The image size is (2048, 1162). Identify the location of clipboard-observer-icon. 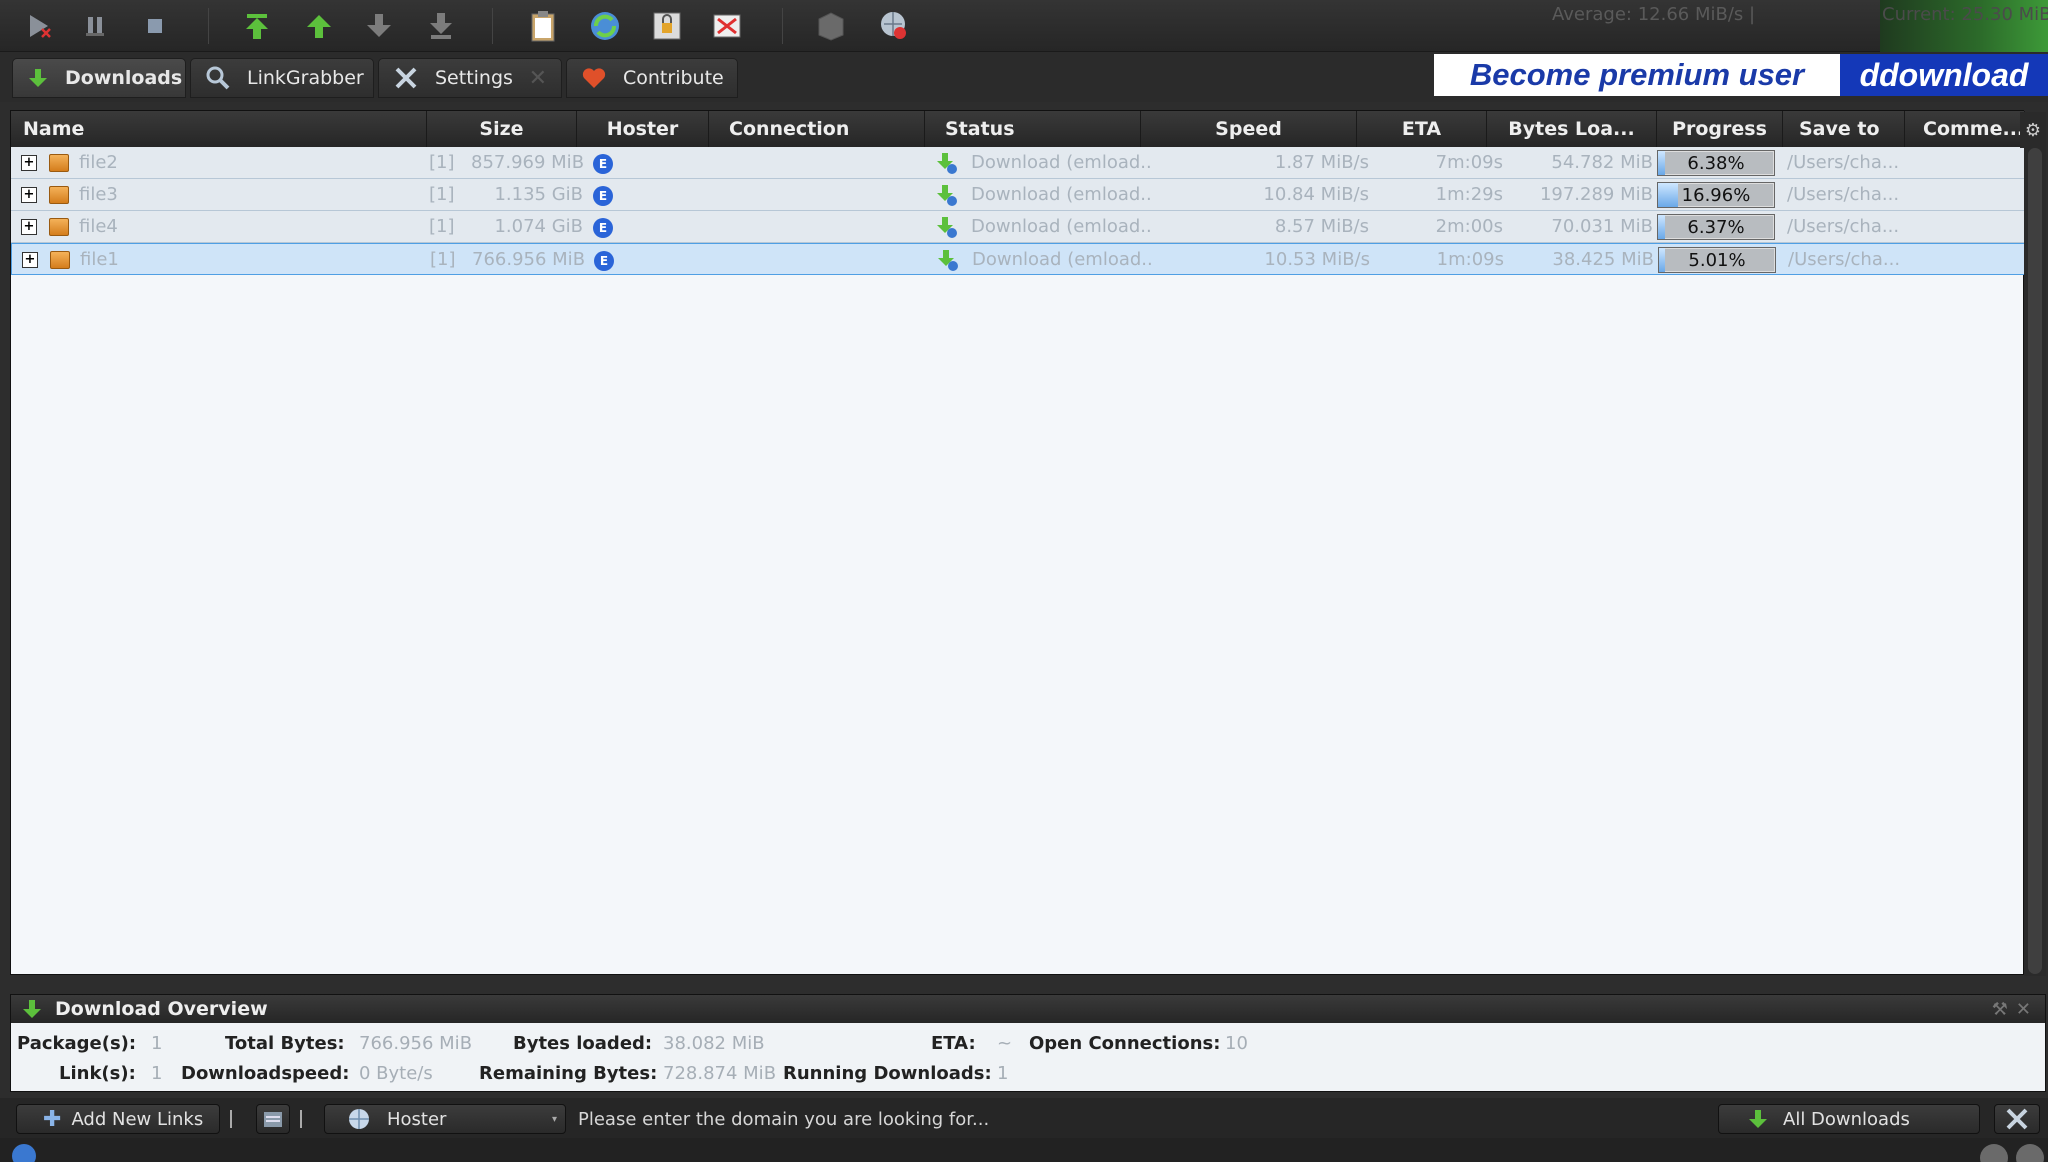
(543, 26).